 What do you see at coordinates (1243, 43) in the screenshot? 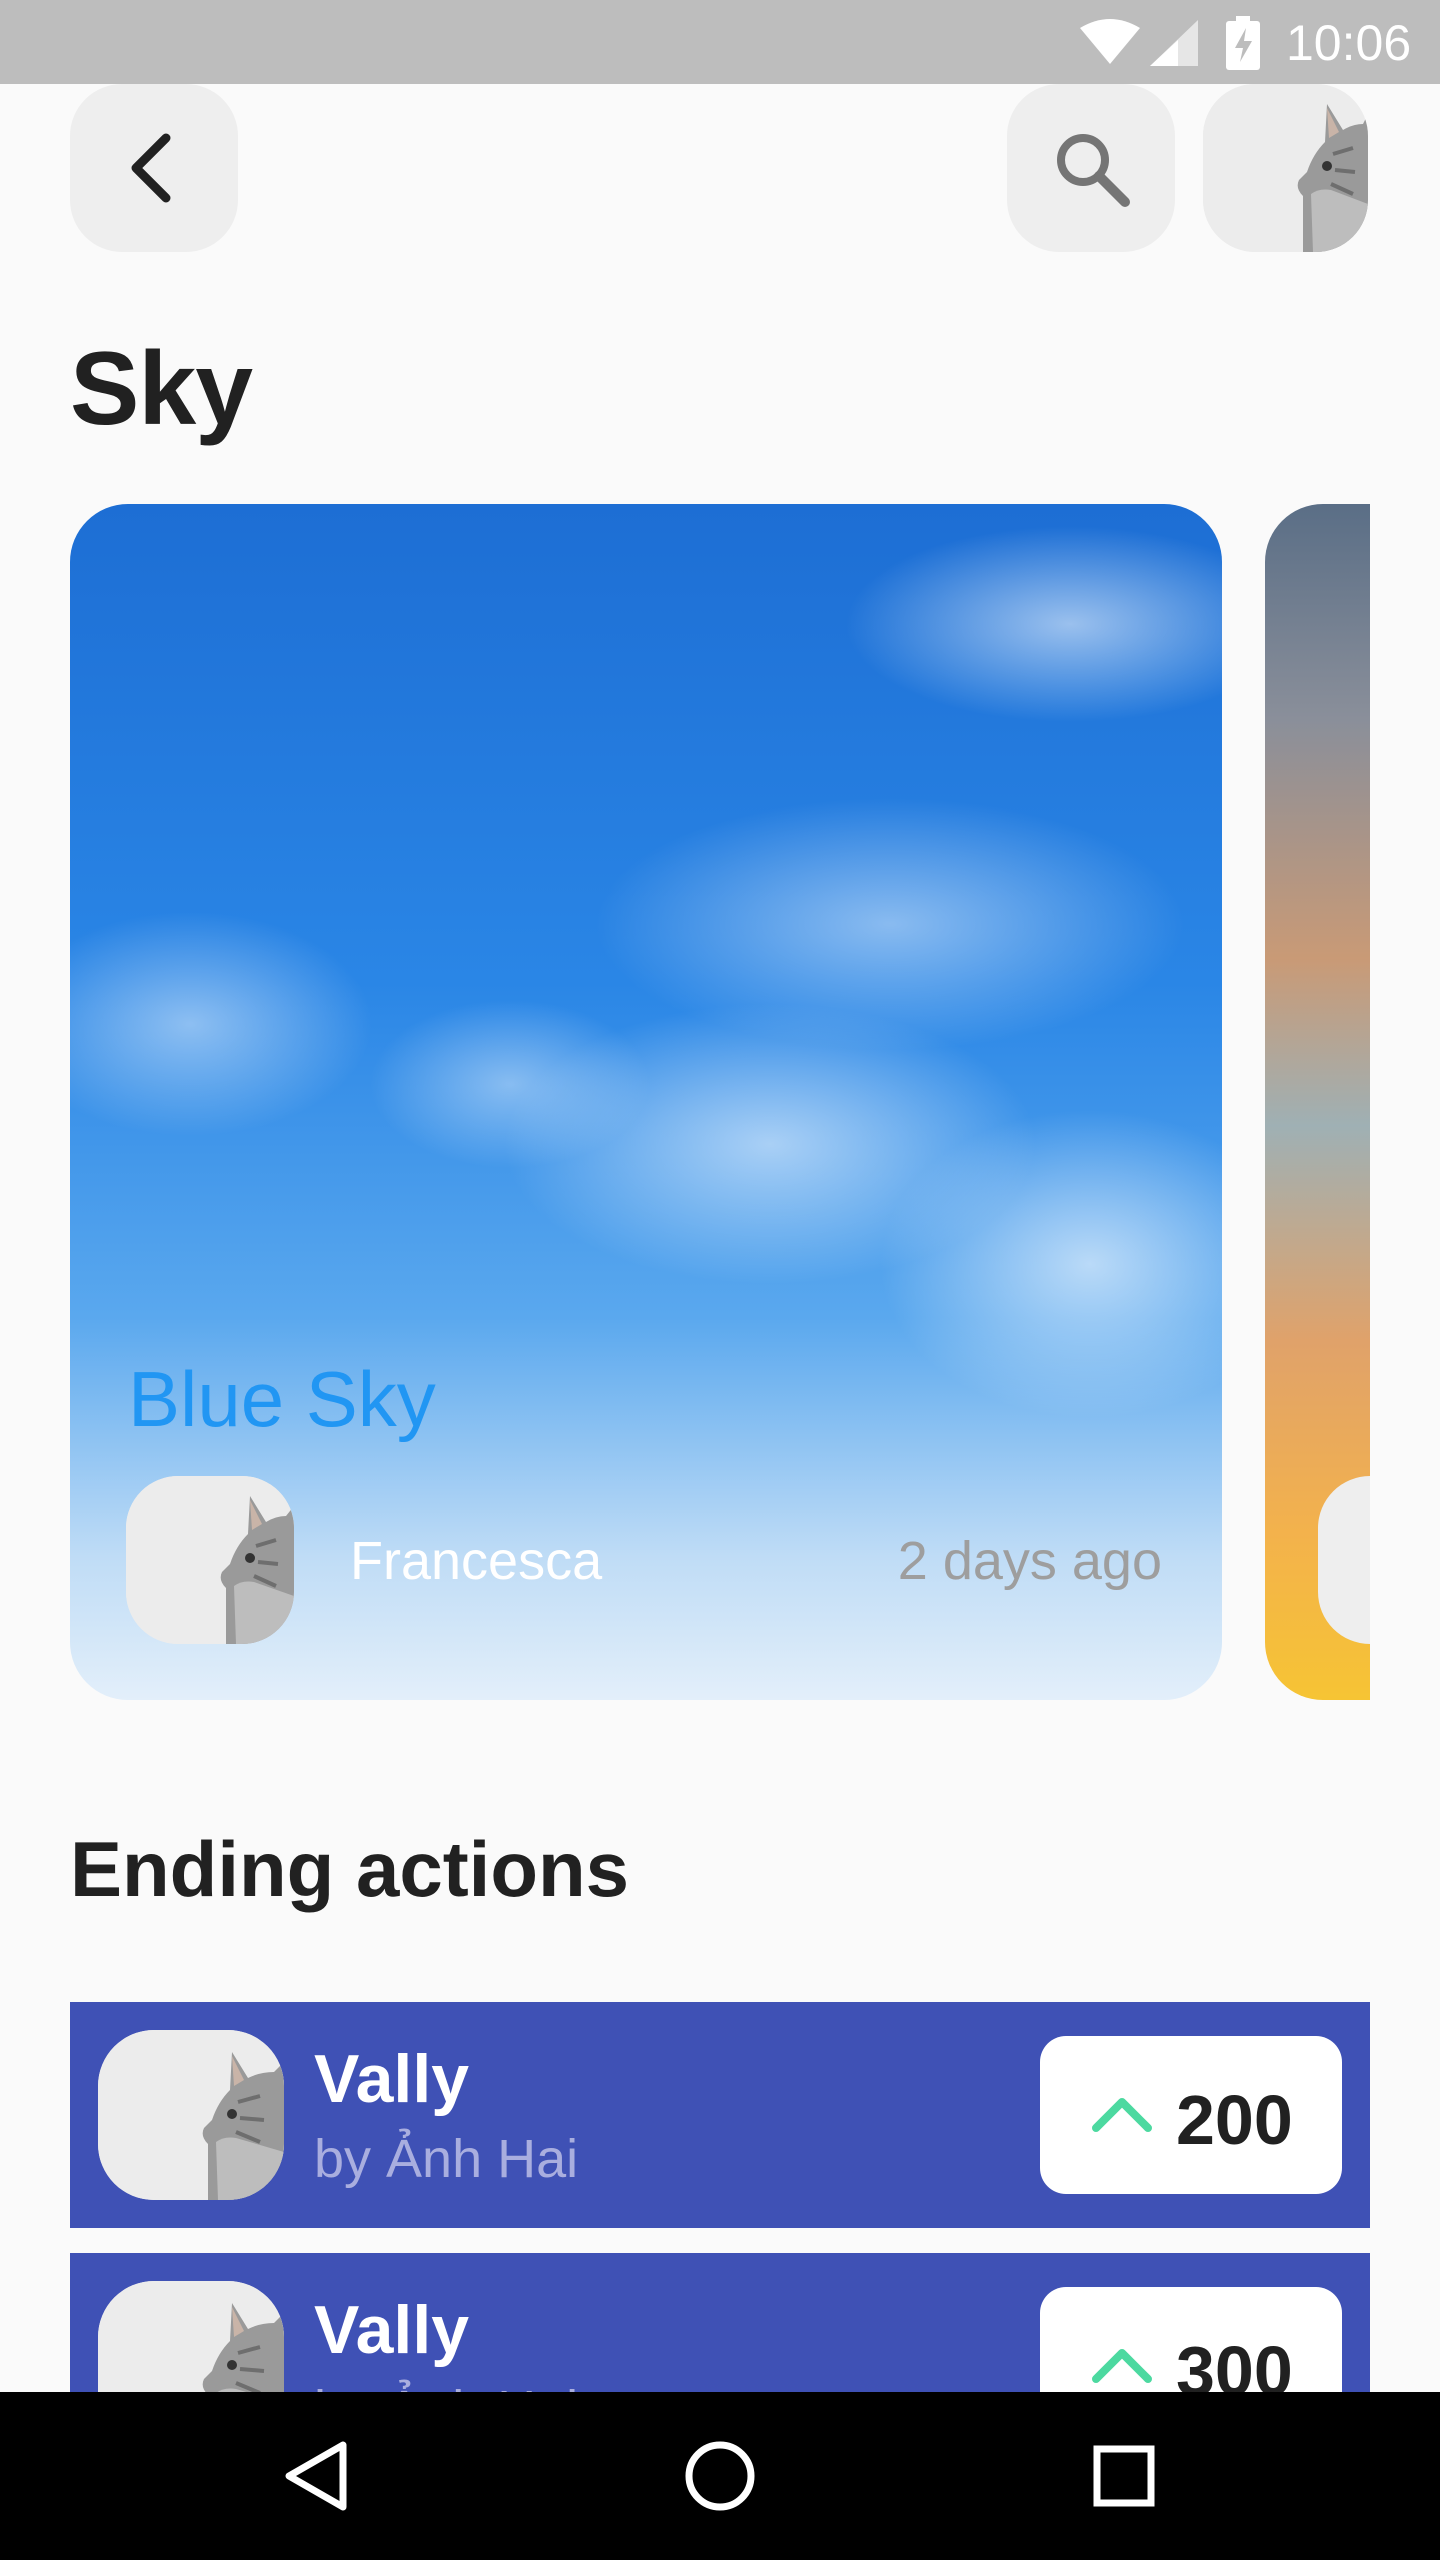
I see `battery-charging-icon` at bounding box center [1243, 43].